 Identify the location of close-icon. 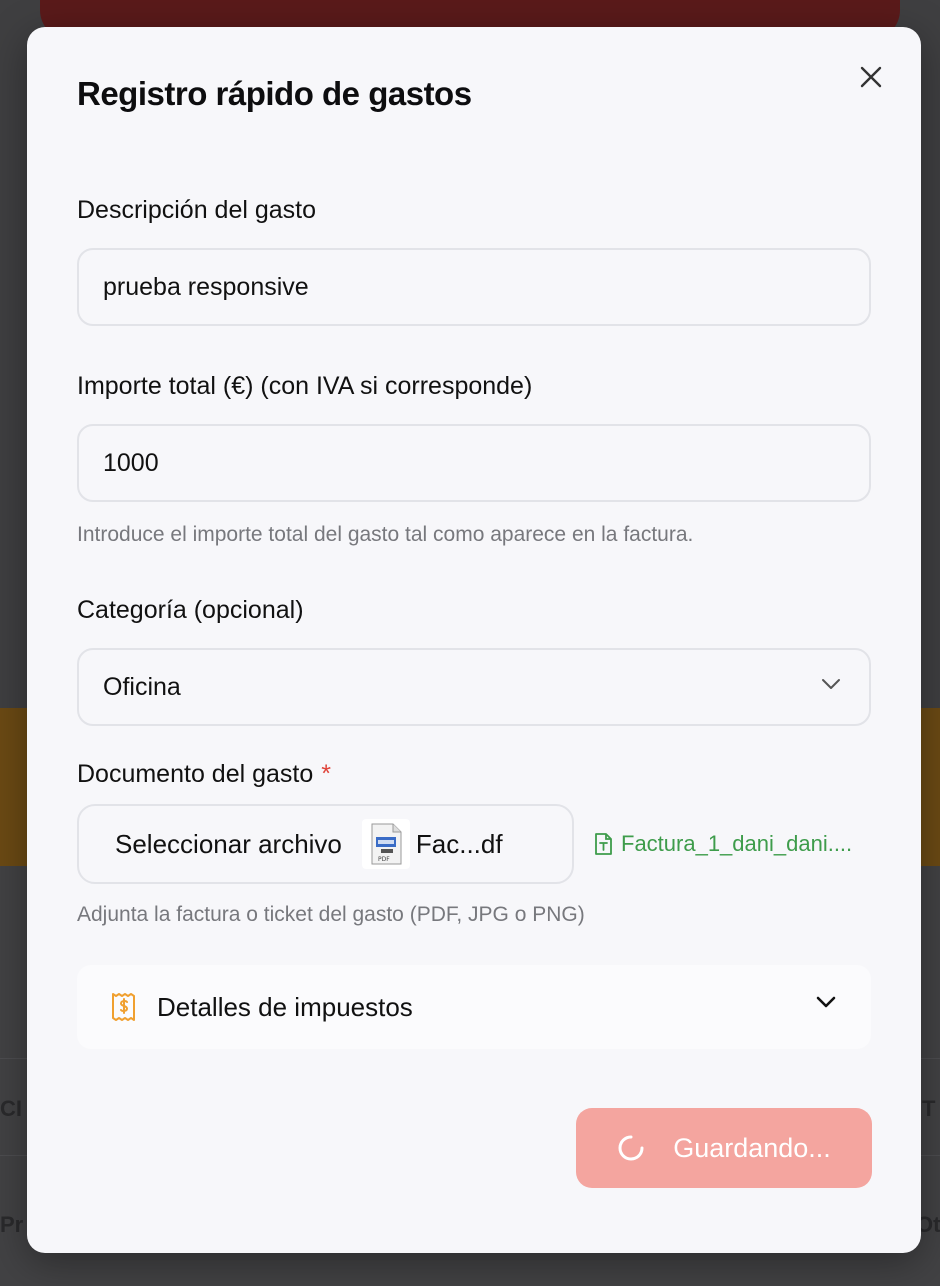
(871, 77).